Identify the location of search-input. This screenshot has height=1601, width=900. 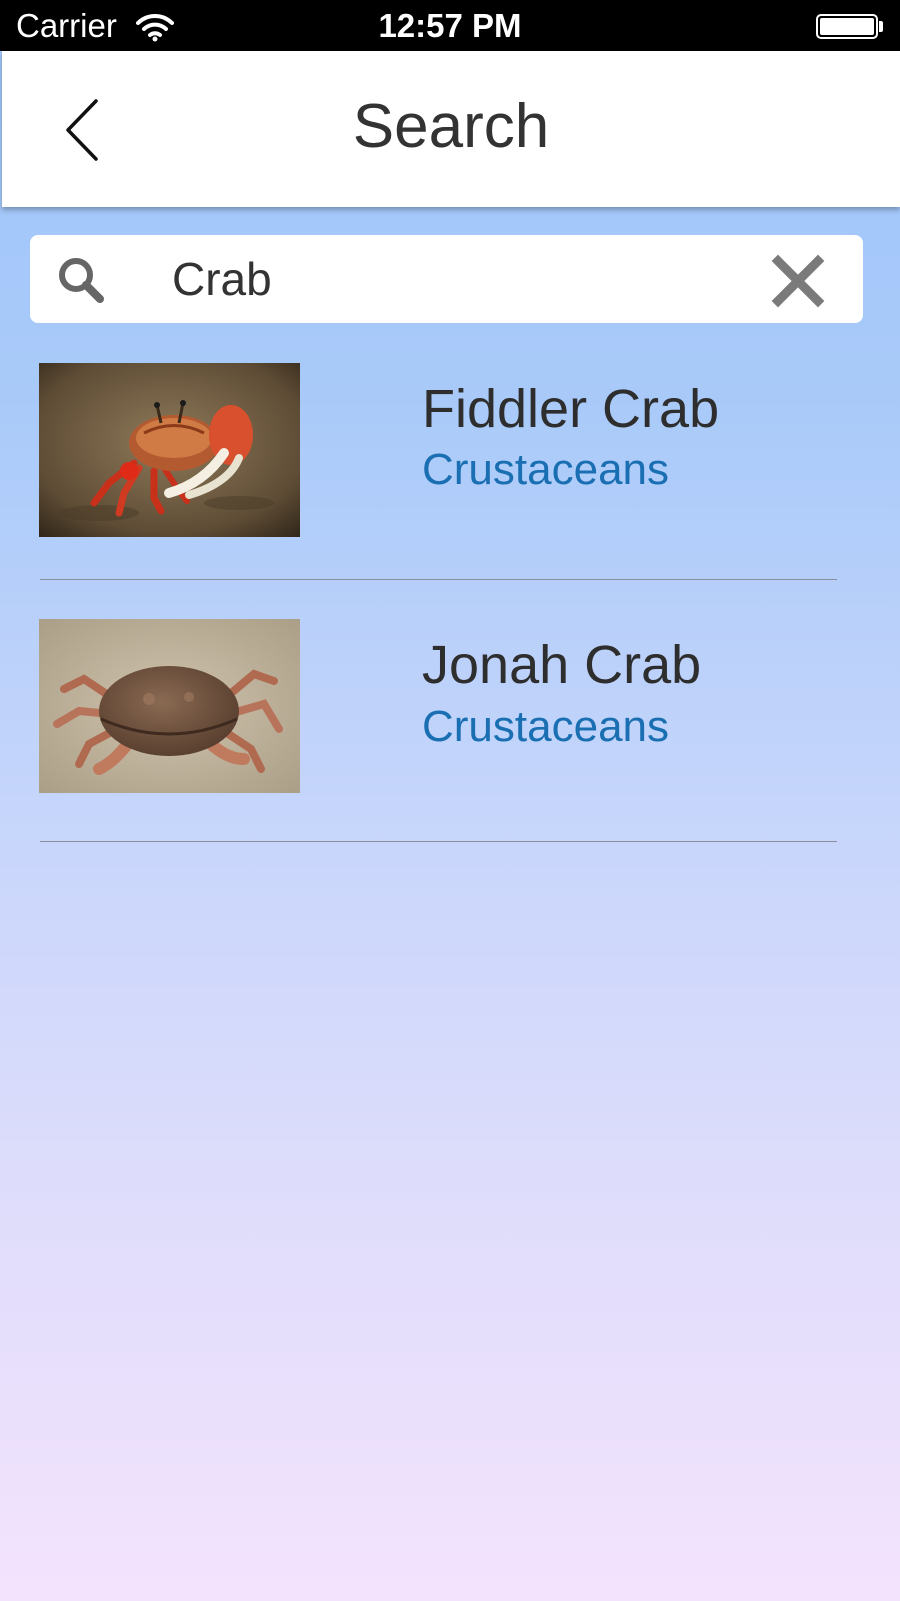
(456, 279).